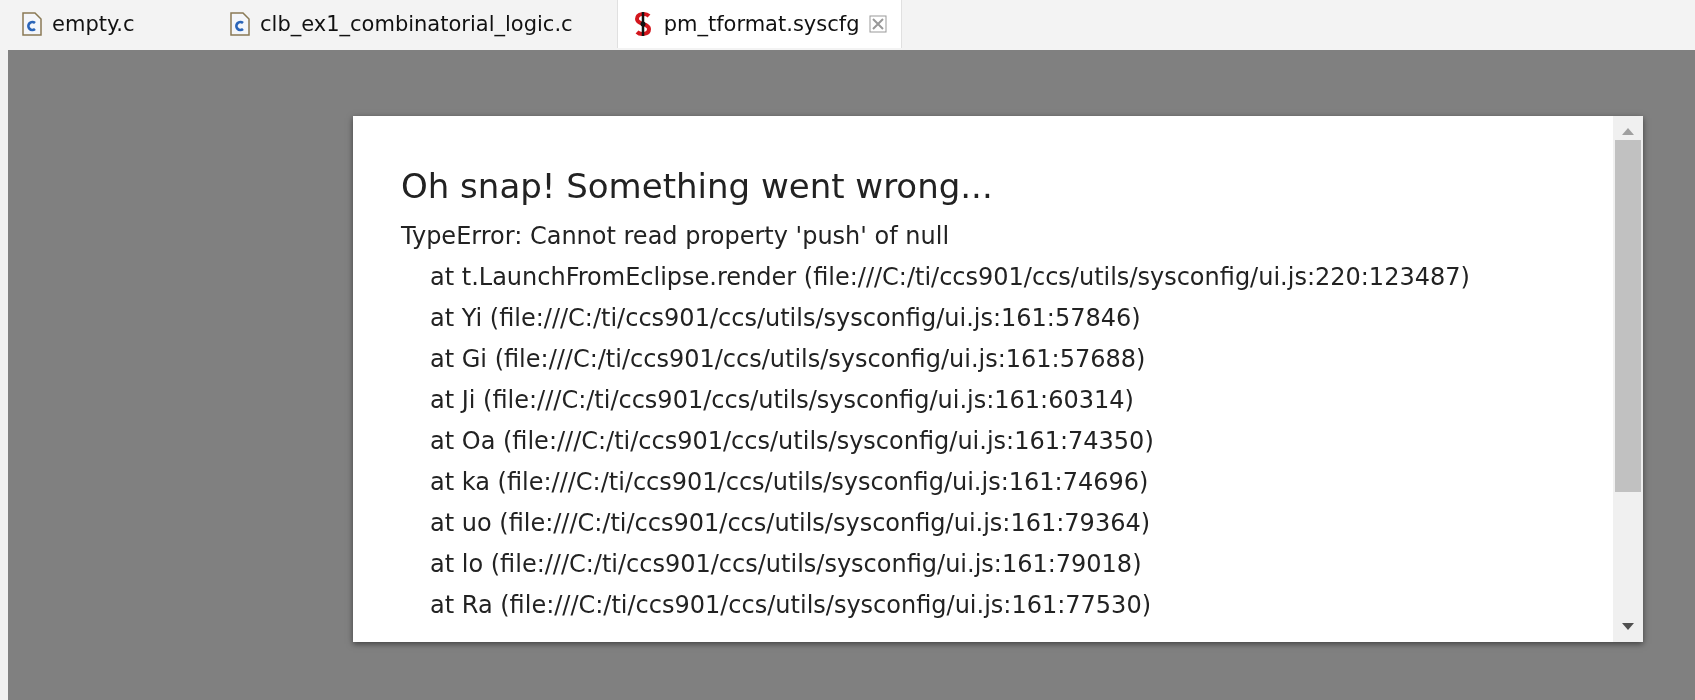  I want to click on editor-tab: clb_ex1_combinatorial_logic.c, so click(401, 24).